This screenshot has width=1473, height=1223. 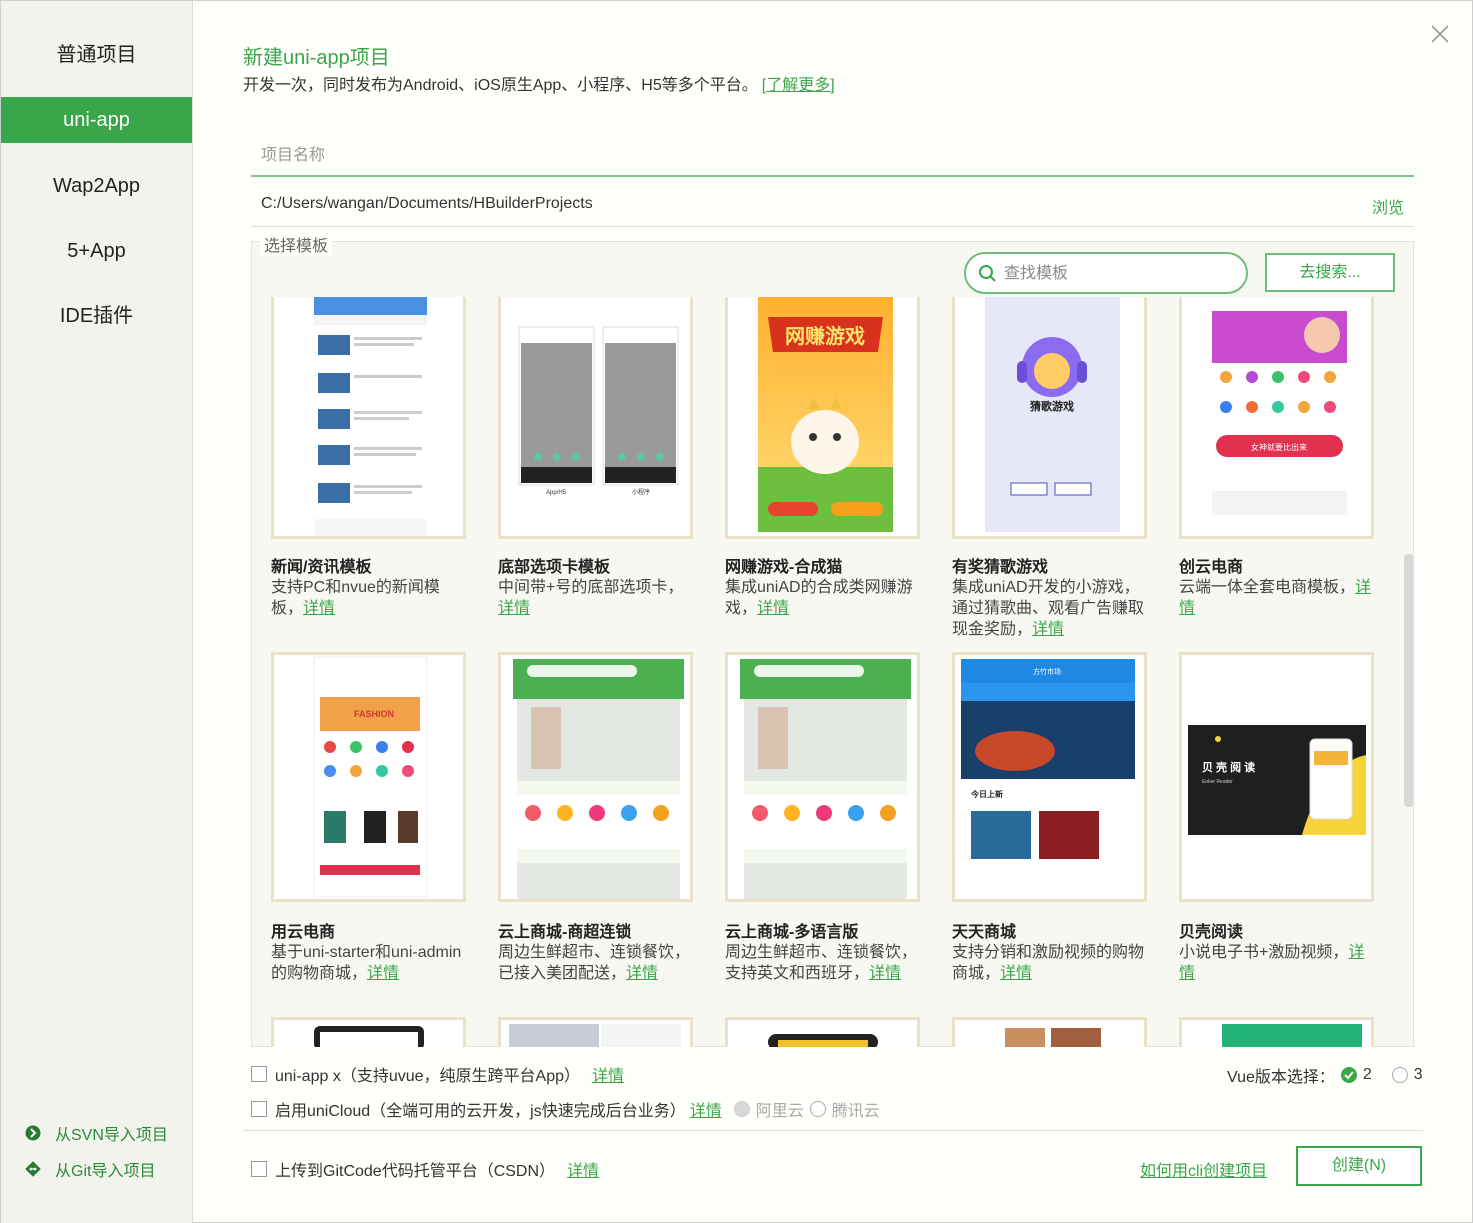 I want to click on news-preview-image, so click(x=370, y=416).